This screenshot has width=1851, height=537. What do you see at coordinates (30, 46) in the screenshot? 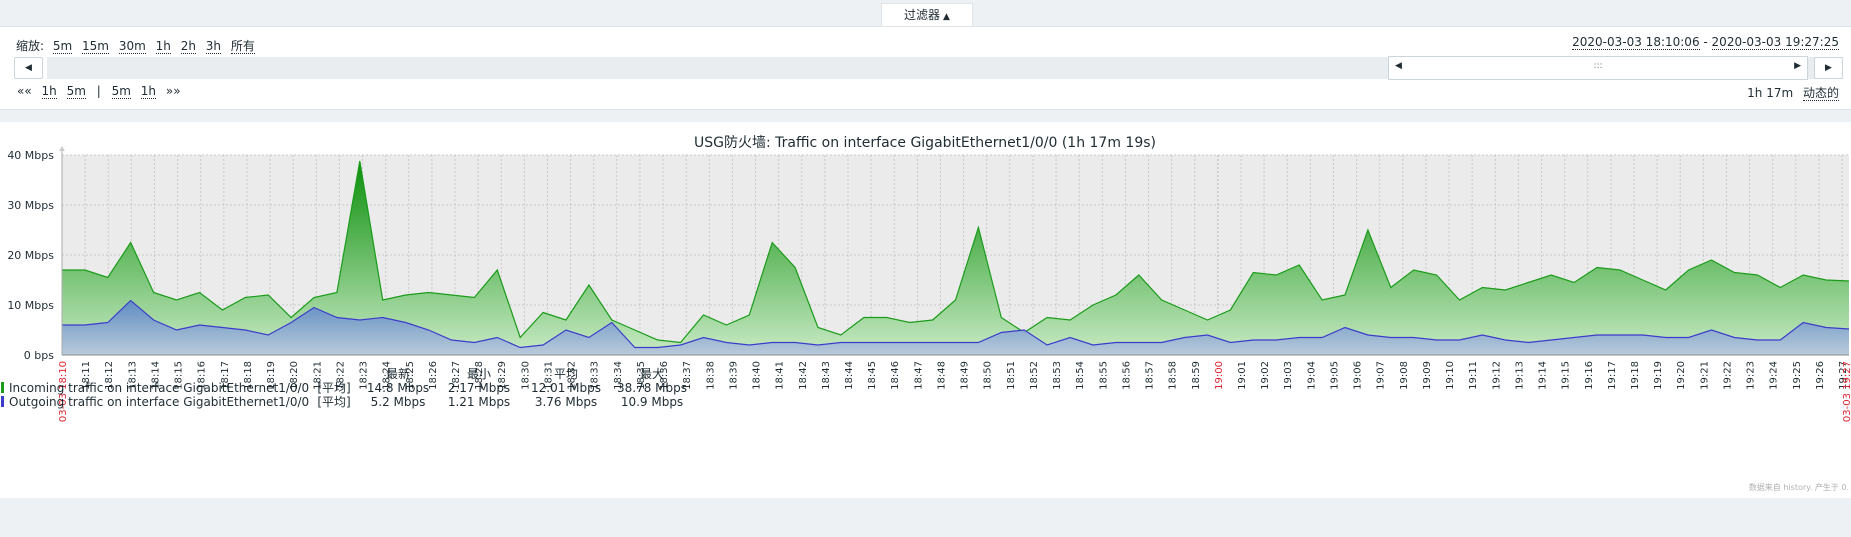
I see `zoom-label: 缩放:` at bounding box center [30, 46].